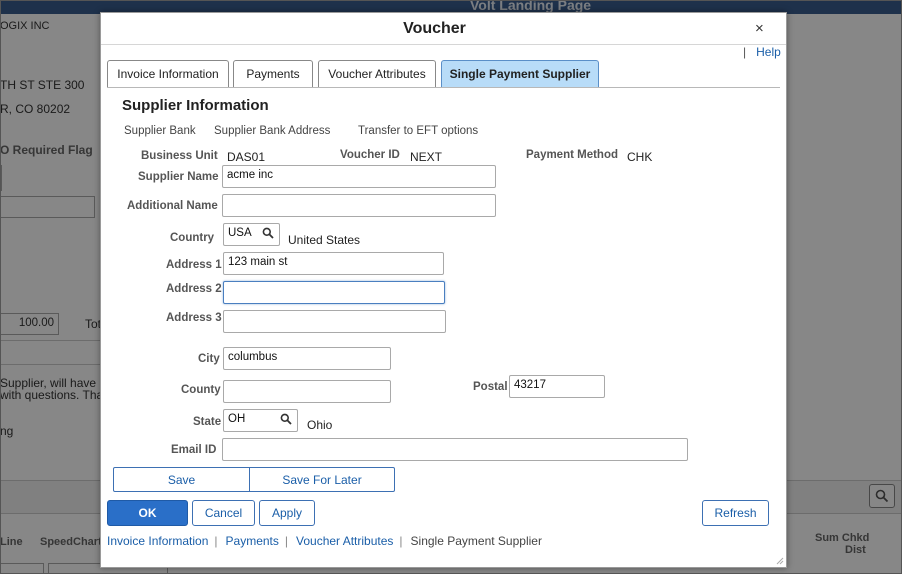  Describe the element at coordinates (147, 513) in the screenshot. I see `ok-button: OK` at that location.